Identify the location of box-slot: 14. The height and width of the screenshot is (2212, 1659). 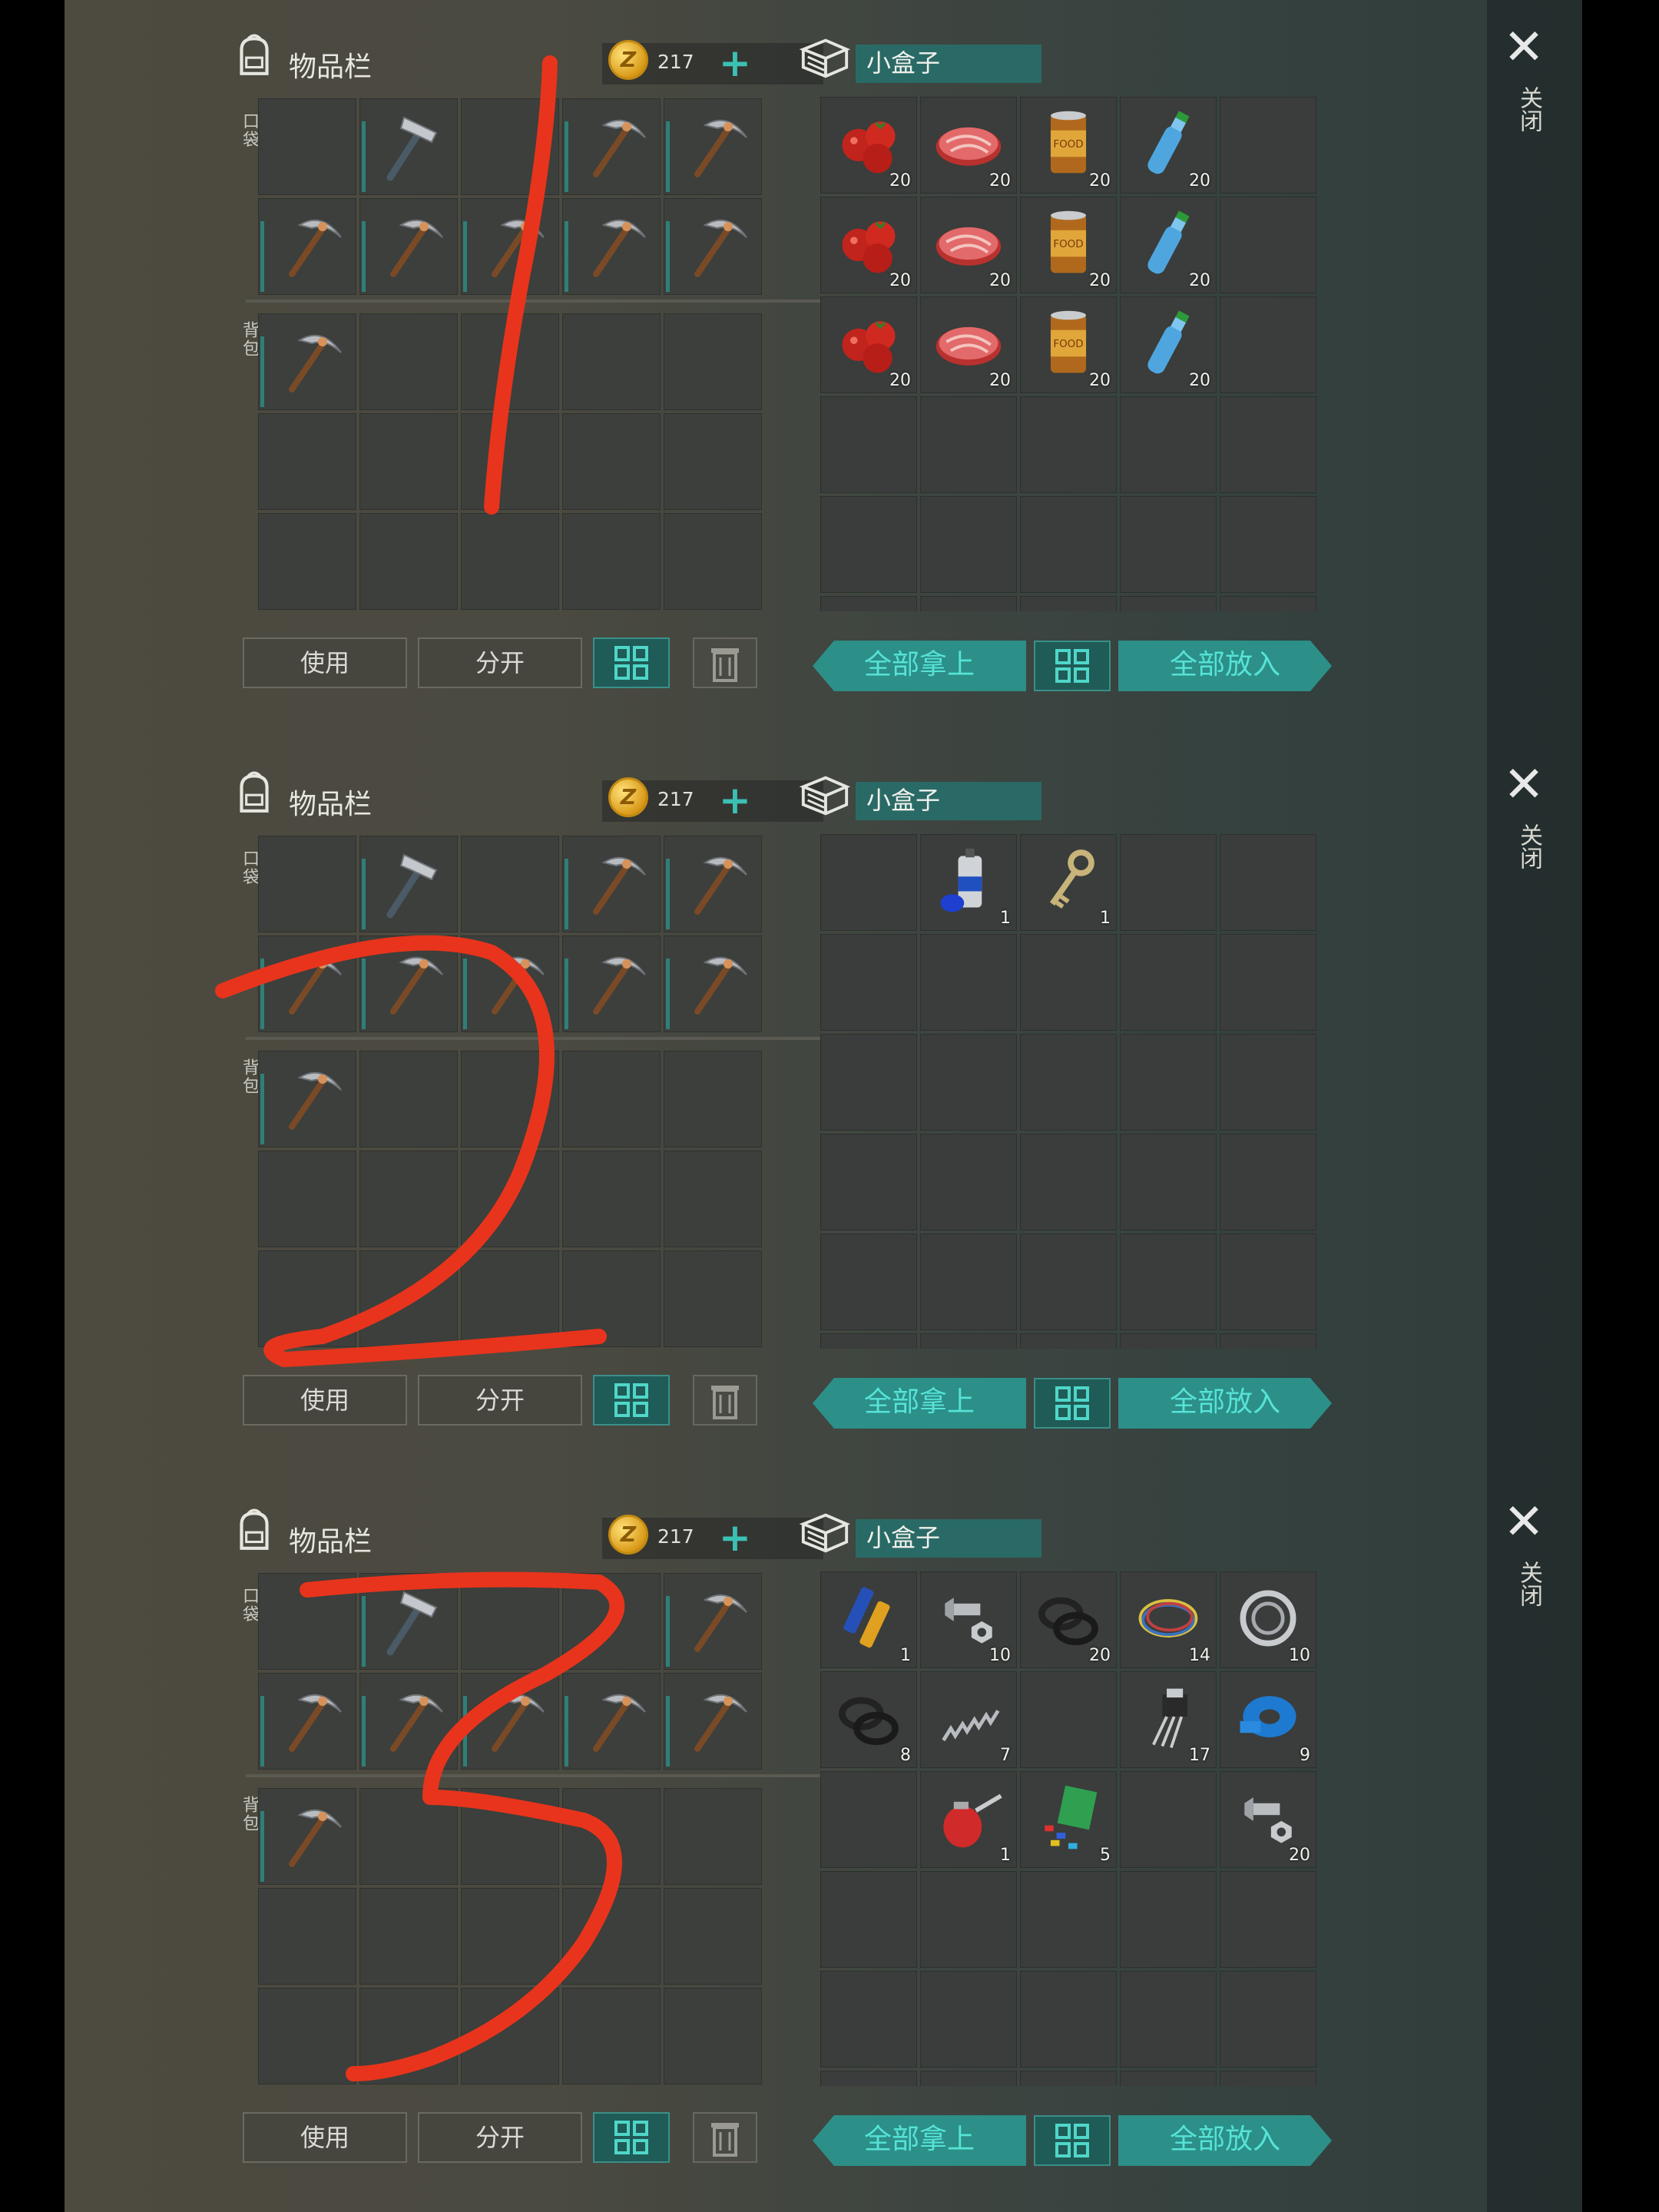
(1168, 1619).